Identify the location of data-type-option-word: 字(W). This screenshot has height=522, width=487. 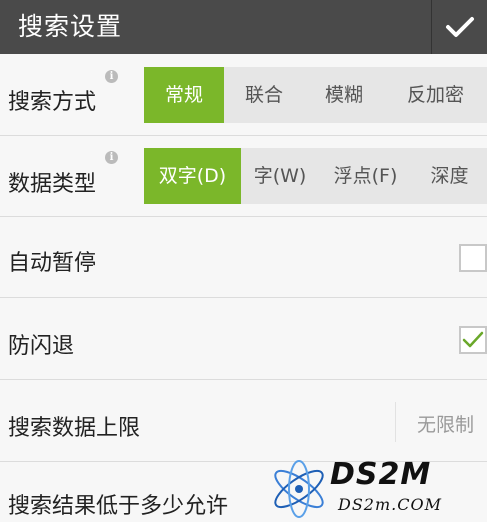
(280, 176).